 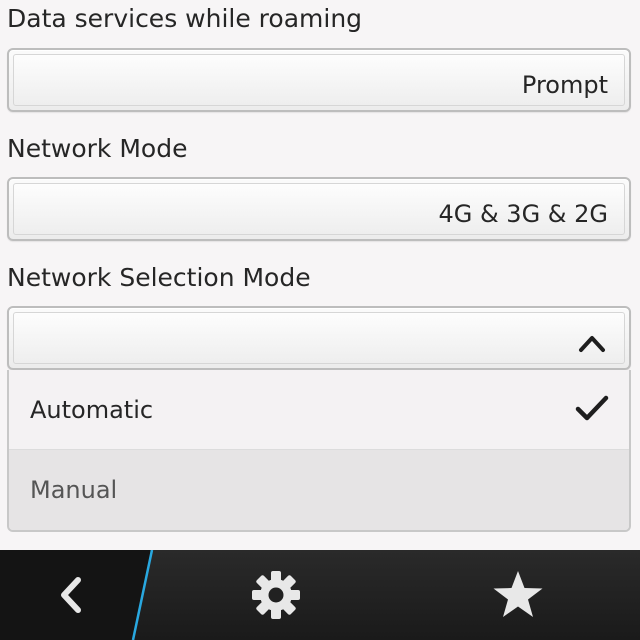 What do you see at coordinates (523, 214) in the screenshot?
I see `network-mode-value: 4G & 3G & 2G` at bounding box center [523, 214].